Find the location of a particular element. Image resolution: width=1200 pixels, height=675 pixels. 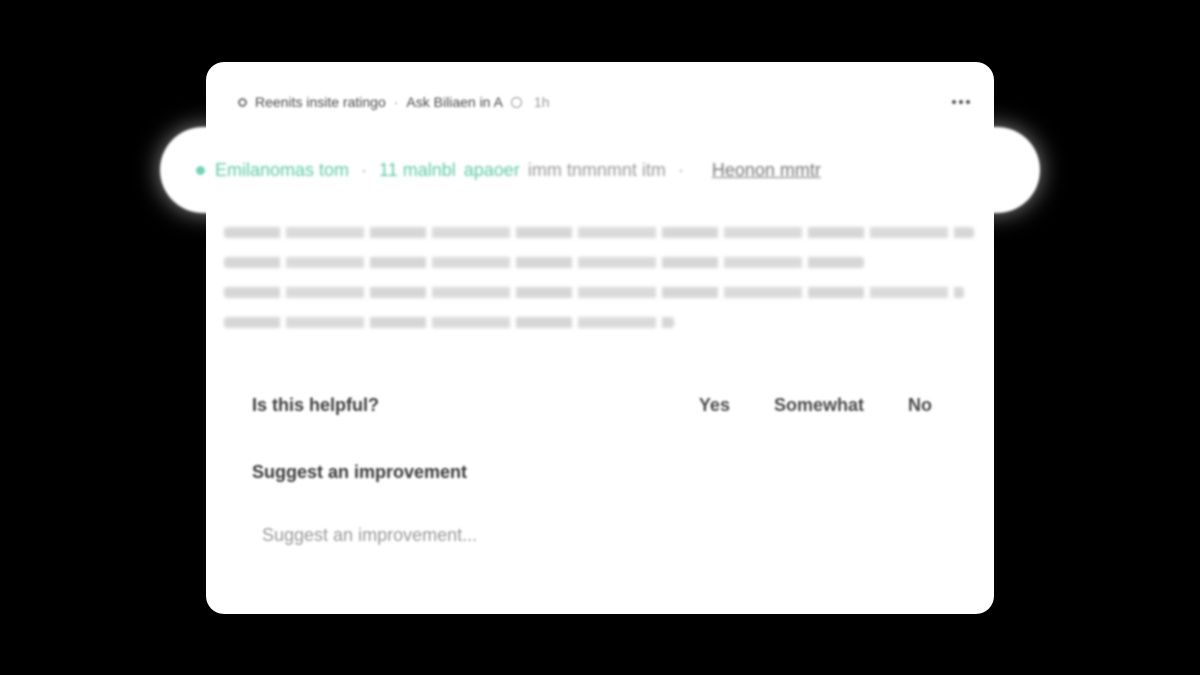

header-title: Reenits insite ratingo is located at coordinates (320, 102).